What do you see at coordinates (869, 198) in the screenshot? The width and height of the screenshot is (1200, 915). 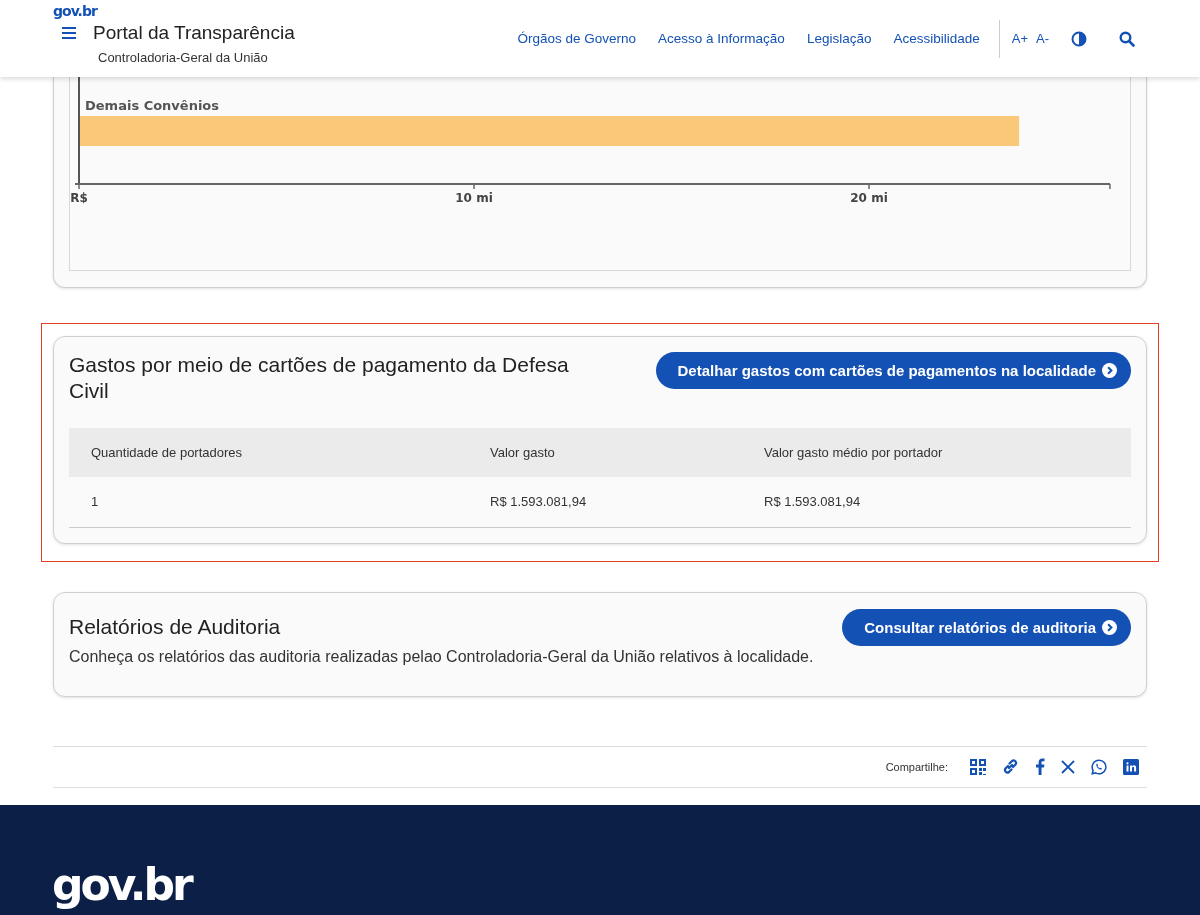 I see `tick-label: 20 mi` at bounding box center [869, 198].